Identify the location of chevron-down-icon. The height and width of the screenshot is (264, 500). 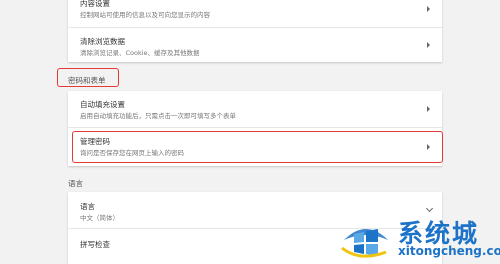
(429, 208).